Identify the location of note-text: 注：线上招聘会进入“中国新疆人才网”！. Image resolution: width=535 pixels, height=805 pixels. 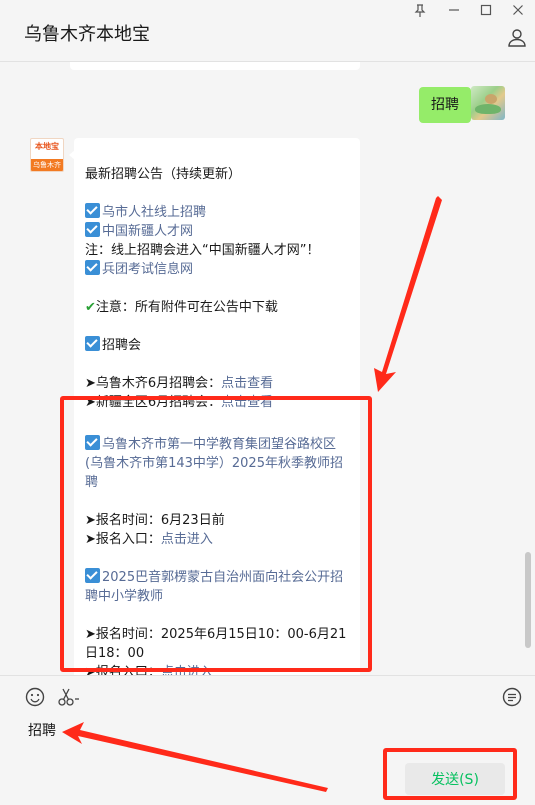
(202, 250).